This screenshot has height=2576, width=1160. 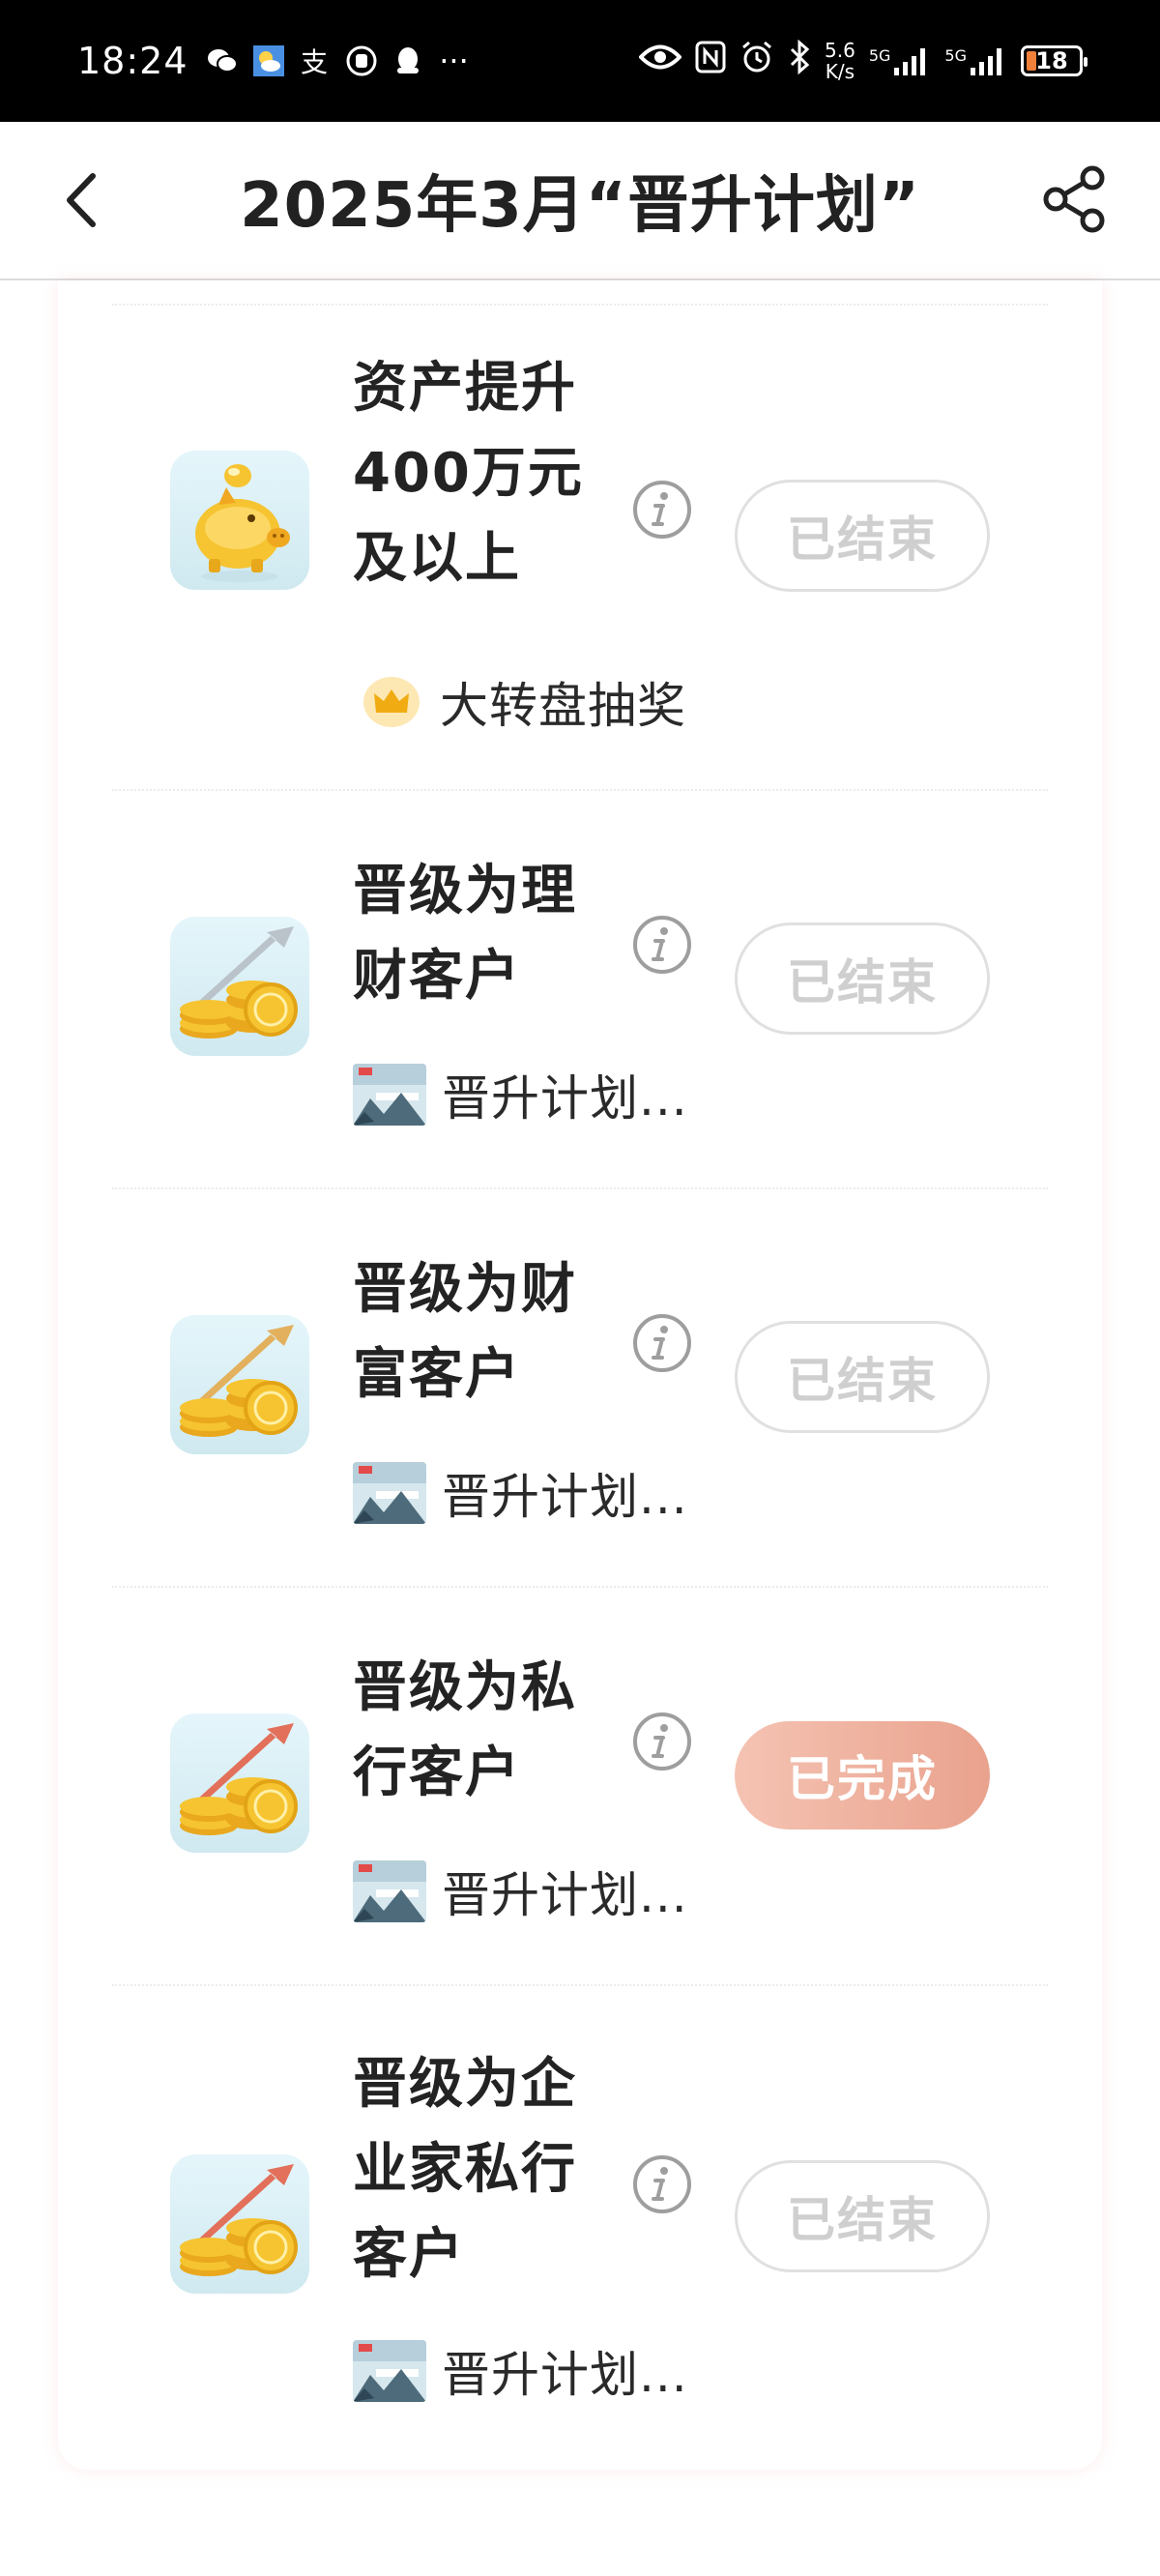 What do you see at coordinates (473, 934) in the screenshot?
I see `task-title: 晋级为理 财客户` at bounding box center [473, 934].